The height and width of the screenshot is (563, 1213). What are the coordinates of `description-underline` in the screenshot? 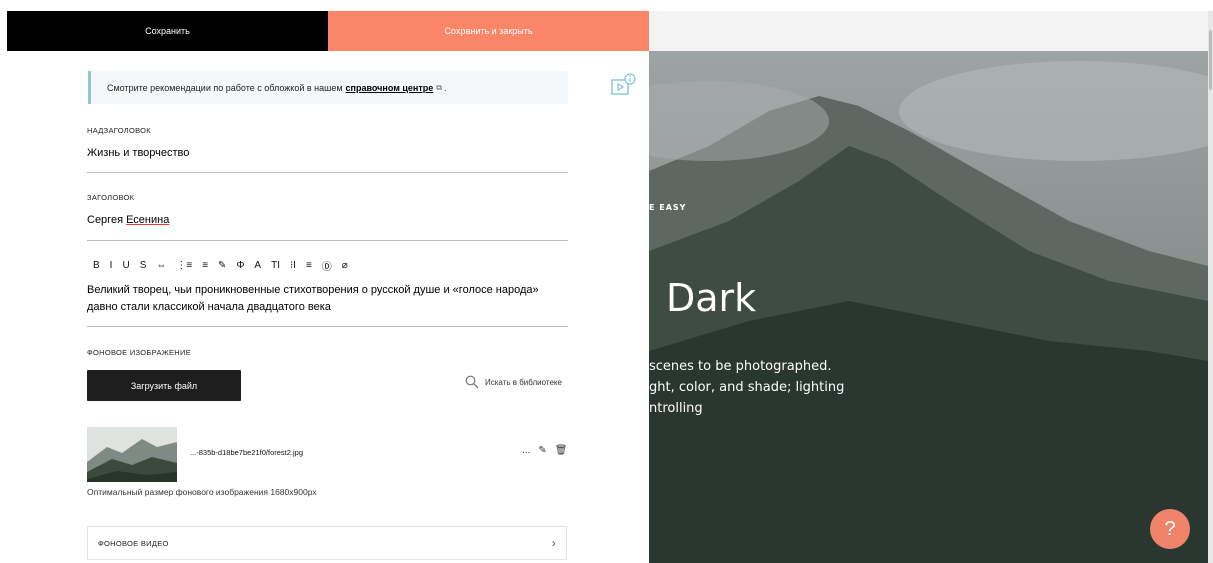 It's located at (327, 326).